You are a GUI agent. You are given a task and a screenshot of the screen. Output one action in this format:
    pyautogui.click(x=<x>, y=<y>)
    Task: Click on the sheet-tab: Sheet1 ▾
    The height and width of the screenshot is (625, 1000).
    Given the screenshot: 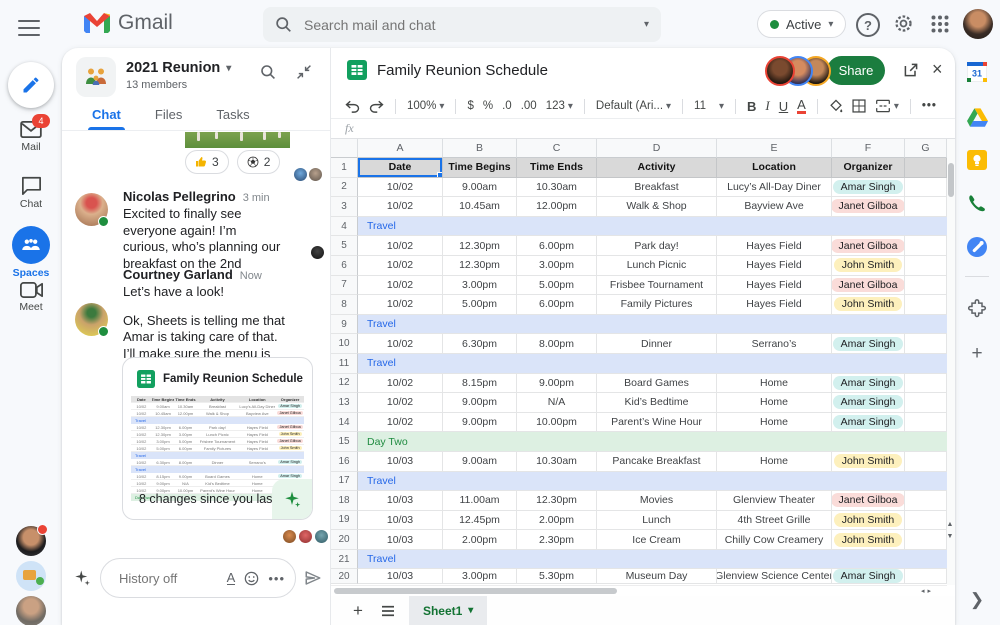 What is the action you would take?
    pyautogui.click(x=448, y=610)
    